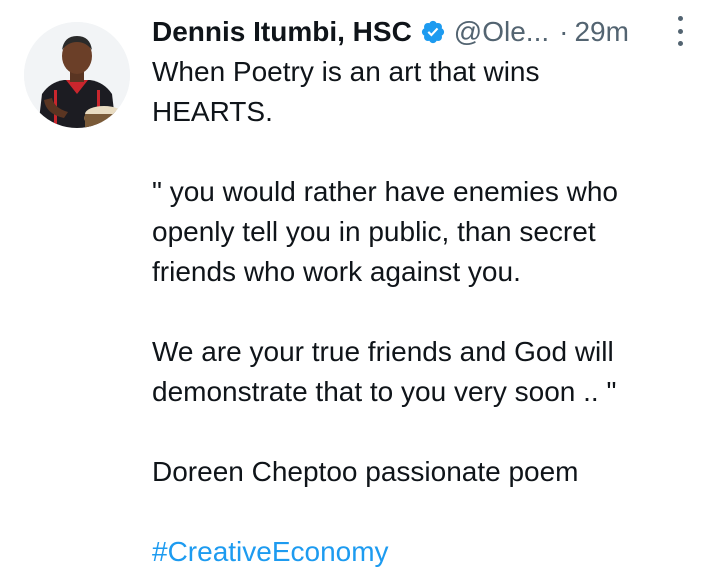 This screenshot has width=720, height=584. Describe the element at coordinates (424, 552) in the screenshot. I see `hashtag-link: #CreativeEconomy` at that location.